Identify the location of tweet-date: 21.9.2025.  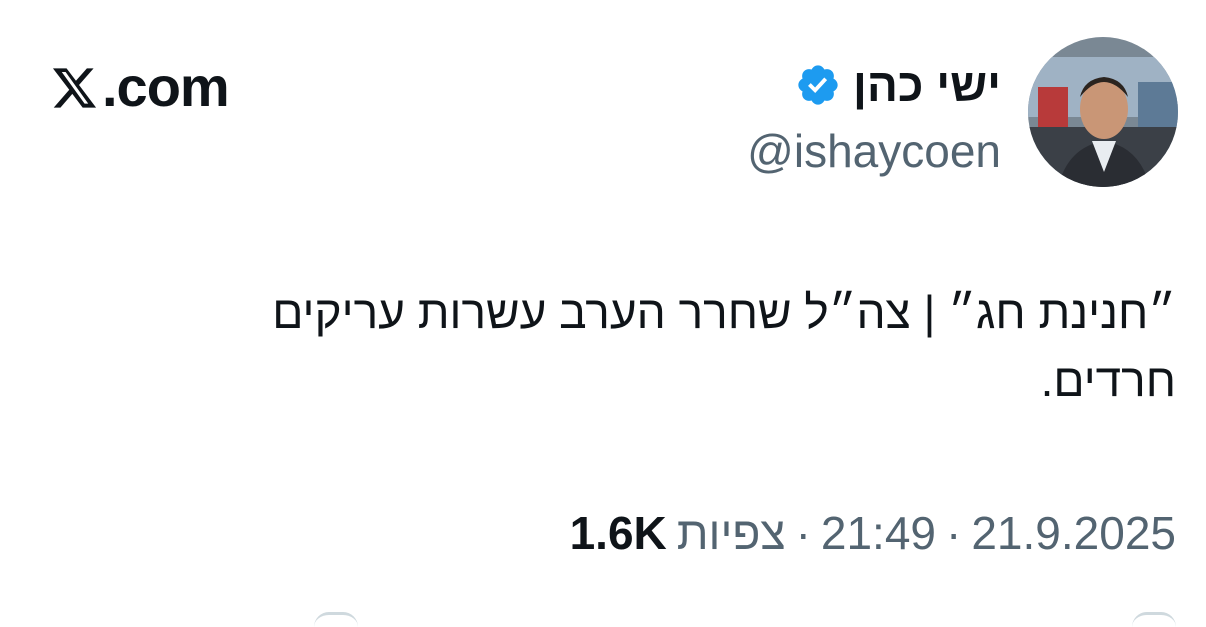
(1073, 533).